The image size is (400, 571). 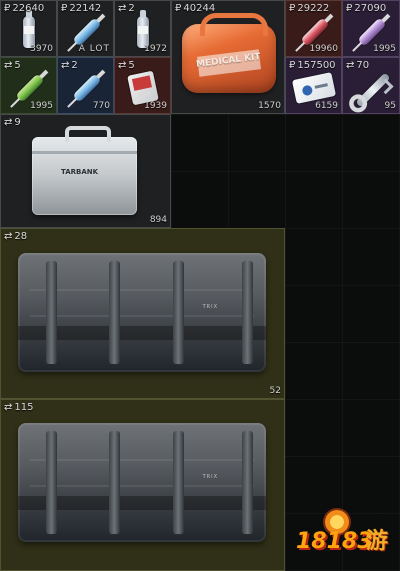 What do you see at coordinates (16, 236) in the screenshot?
I see `item-trade-count: ⇄ 28` at bounding box center [16, 236].